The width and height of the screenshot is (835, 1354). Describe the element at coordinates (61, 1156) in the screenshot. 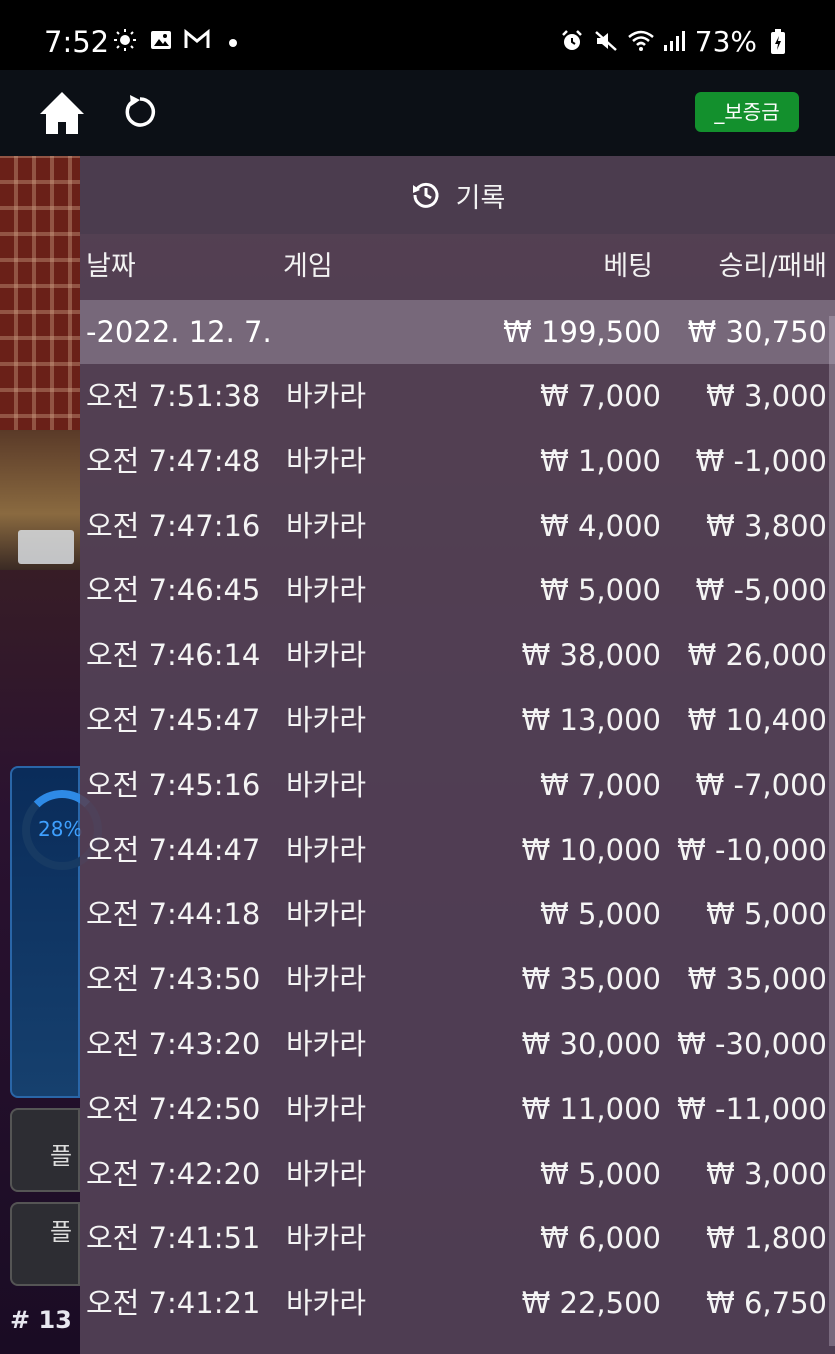

I see `side-bet-button-1-label: 플` at that location.